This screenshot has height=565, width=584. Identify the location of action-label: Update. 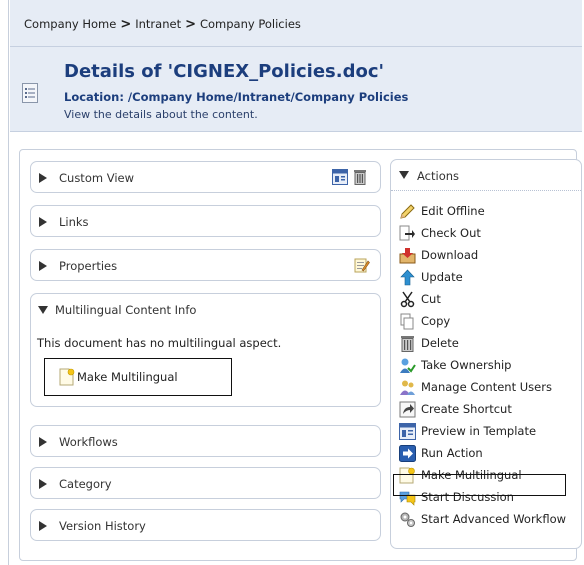
(442, 277).